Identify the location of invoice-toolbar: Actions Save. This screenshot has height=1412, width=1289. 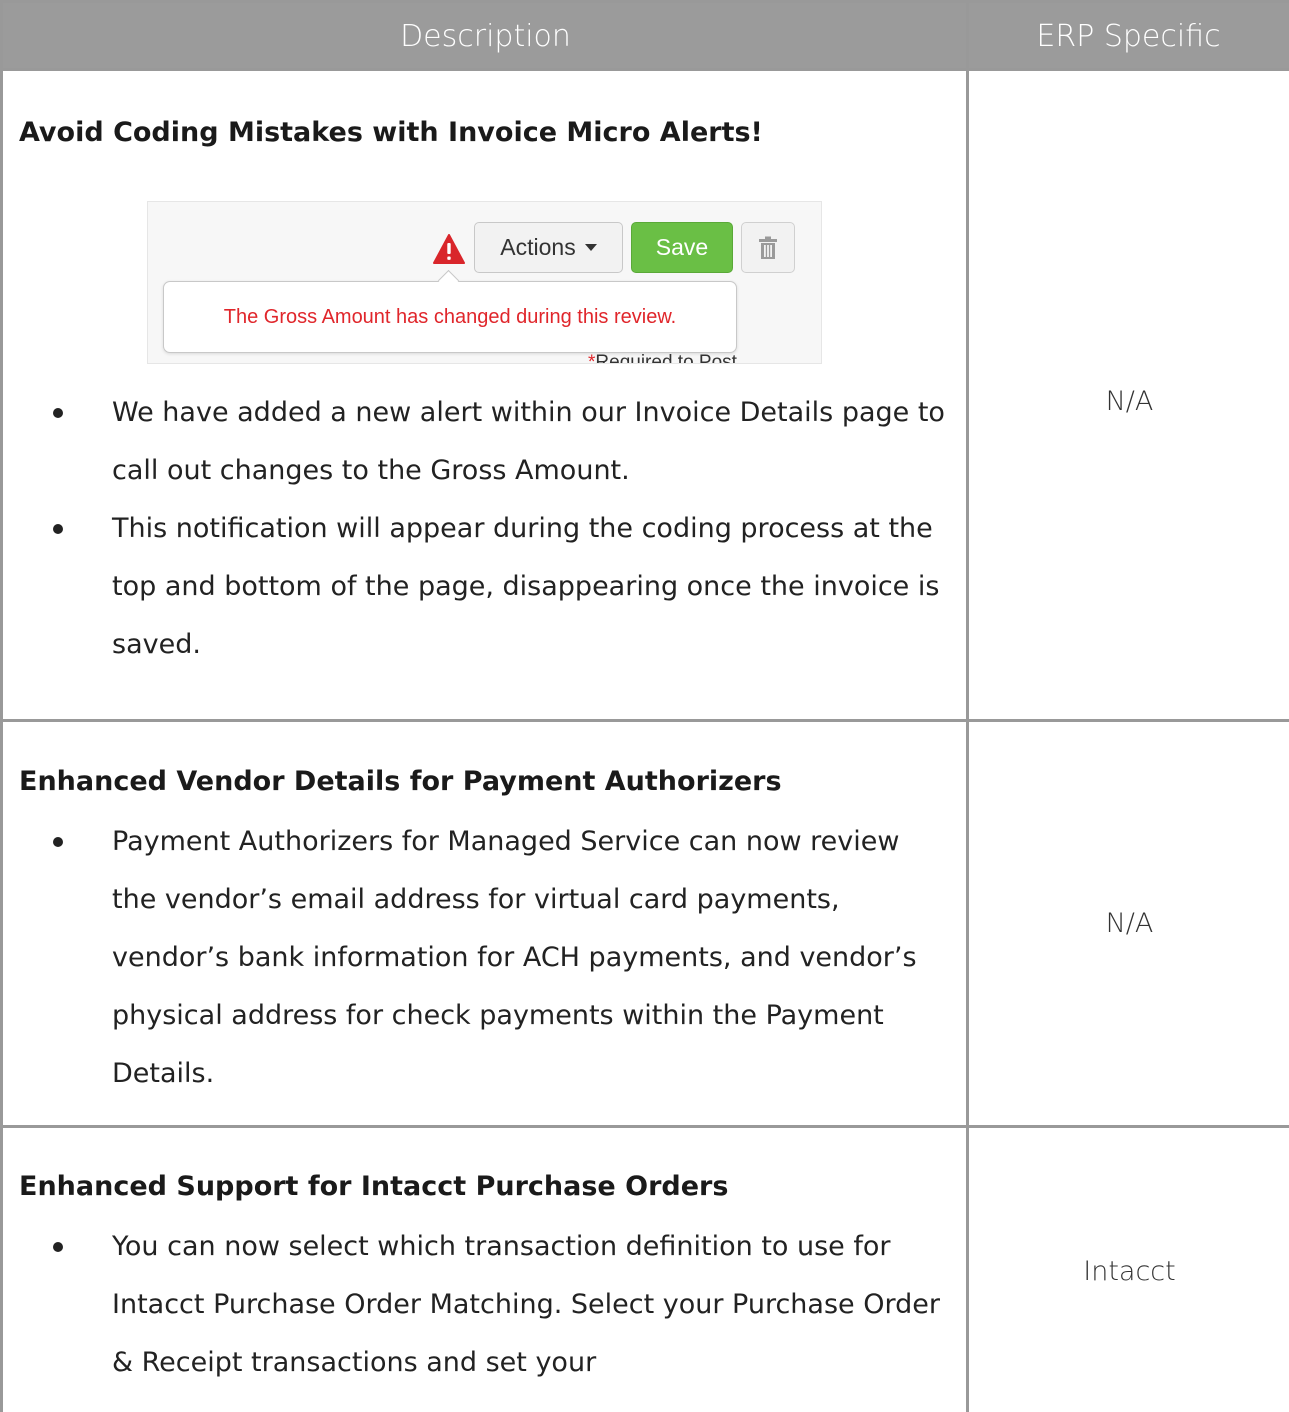
(484, 248).